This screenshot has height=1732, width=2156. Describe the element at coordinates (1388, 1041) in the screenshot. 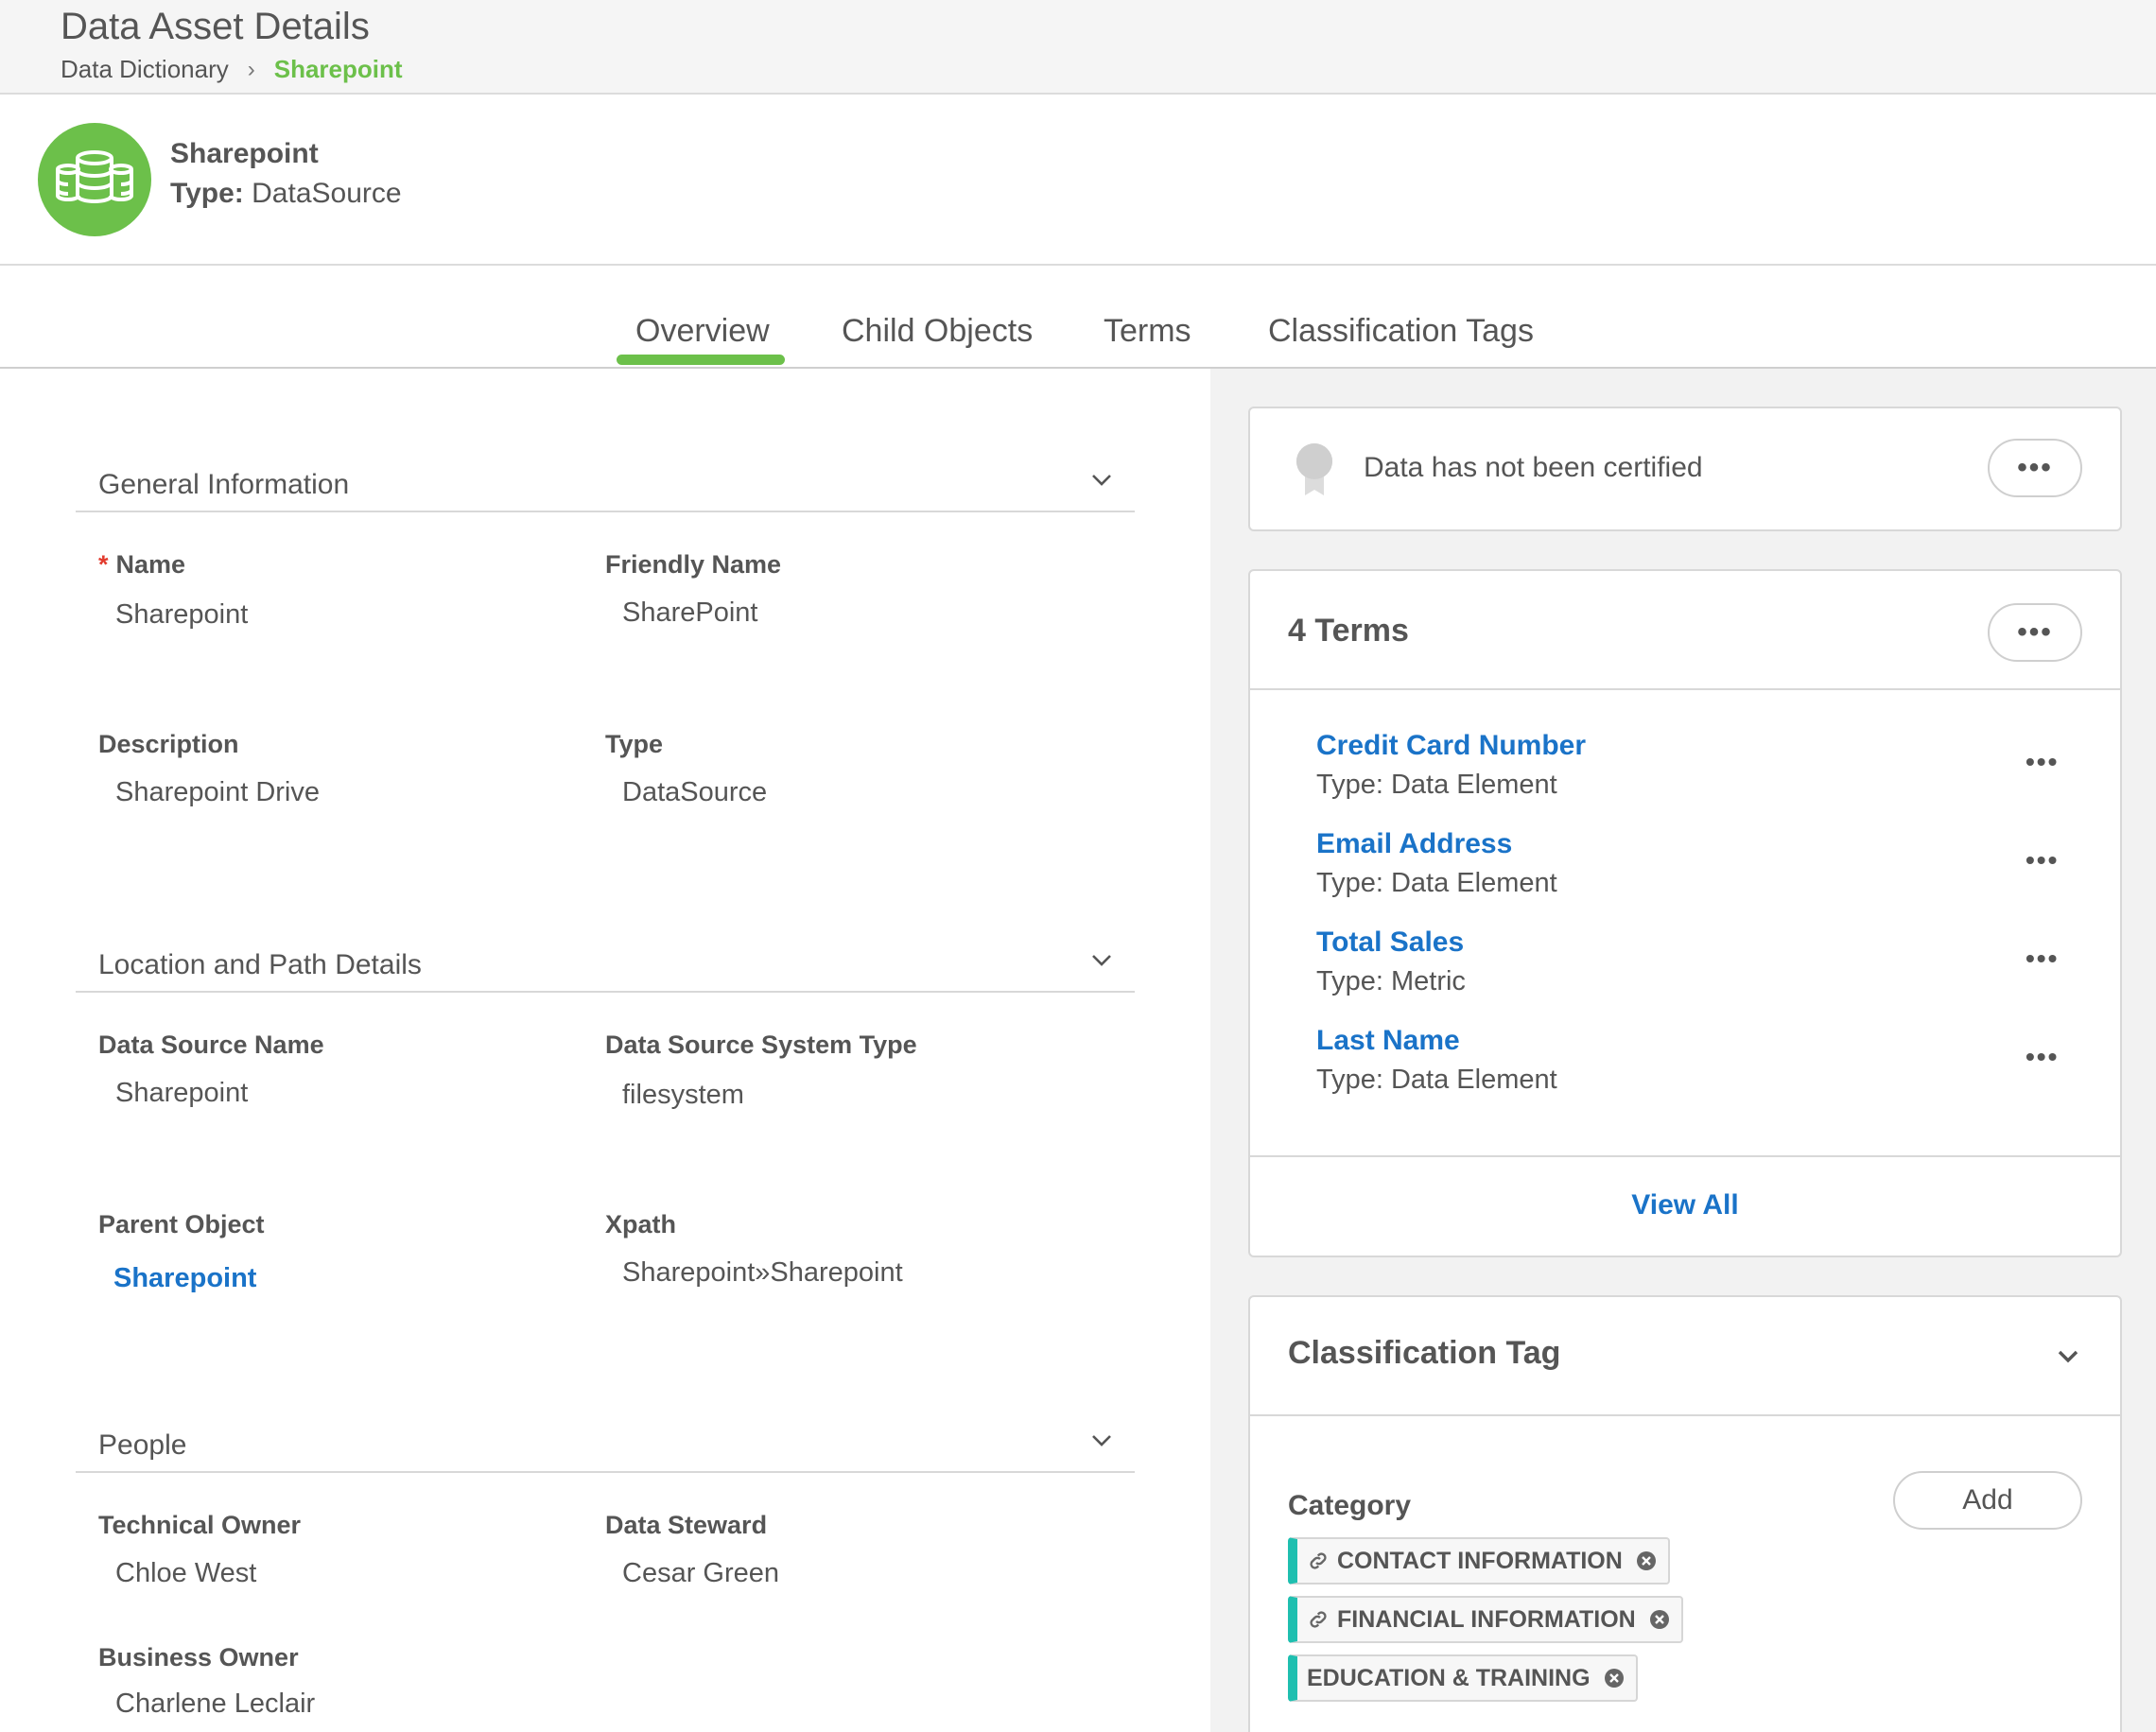

I see `term-link-last-name: Last Name` at that location.